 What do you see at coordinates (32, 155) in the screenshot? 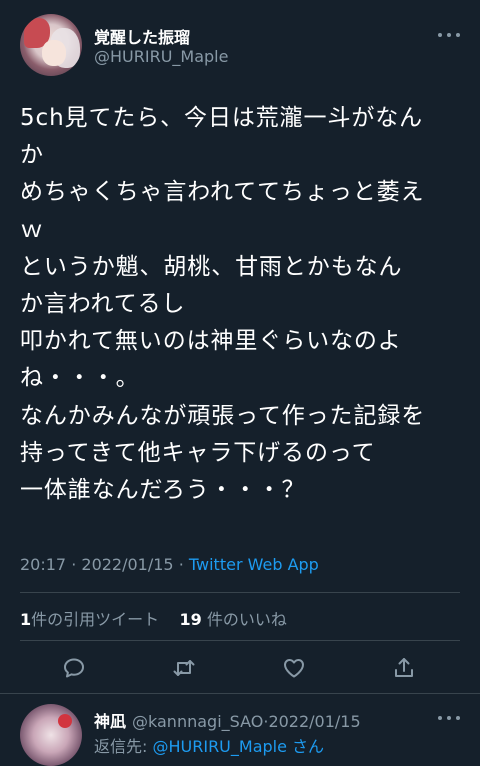
I see `tweet-line: か` at bounding box center [32, 155].